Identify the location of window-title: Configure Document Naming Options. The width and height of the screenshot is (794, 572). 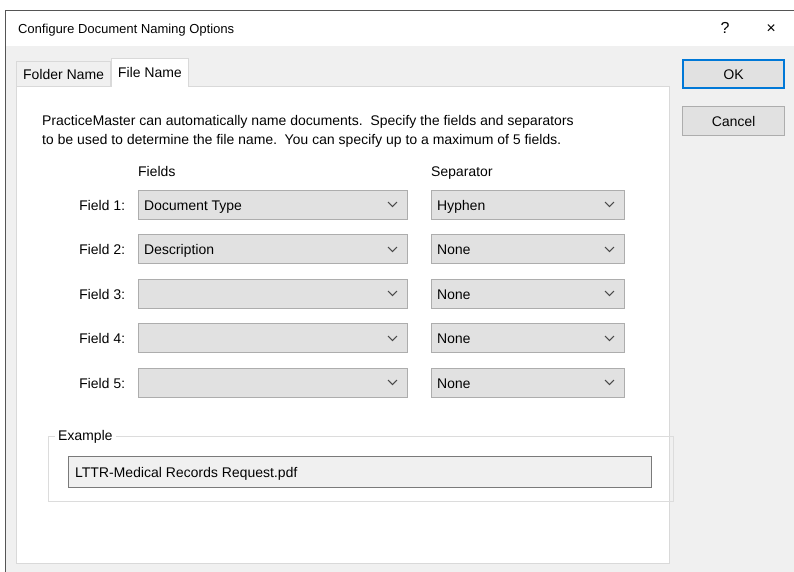
(127, 28).